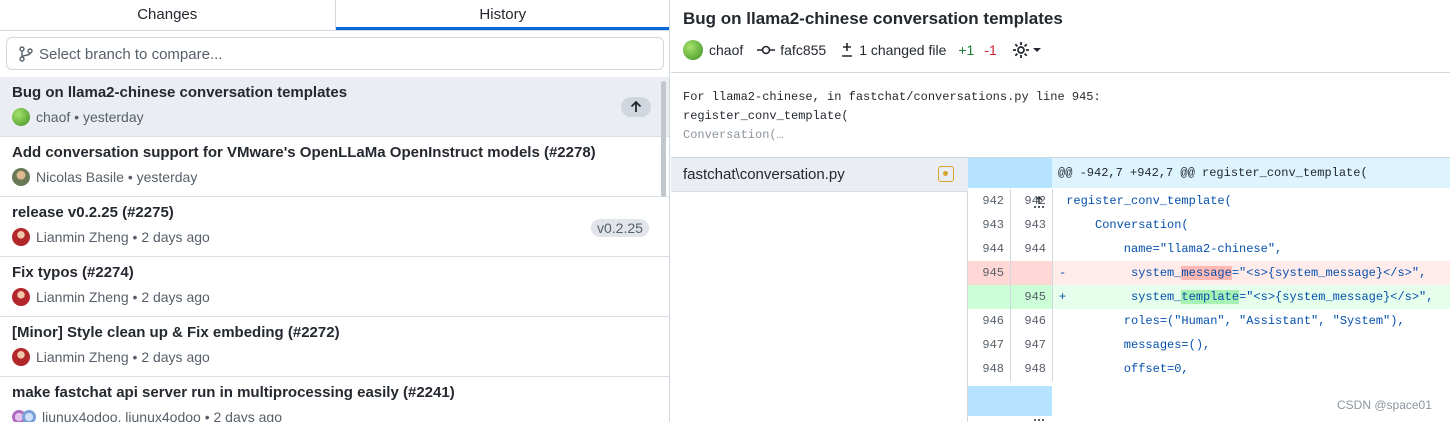 This screenshot has width=1450, height=422. I want to click on commit-author: liunux4odoo, liunux4odoo, so click(121, 415).